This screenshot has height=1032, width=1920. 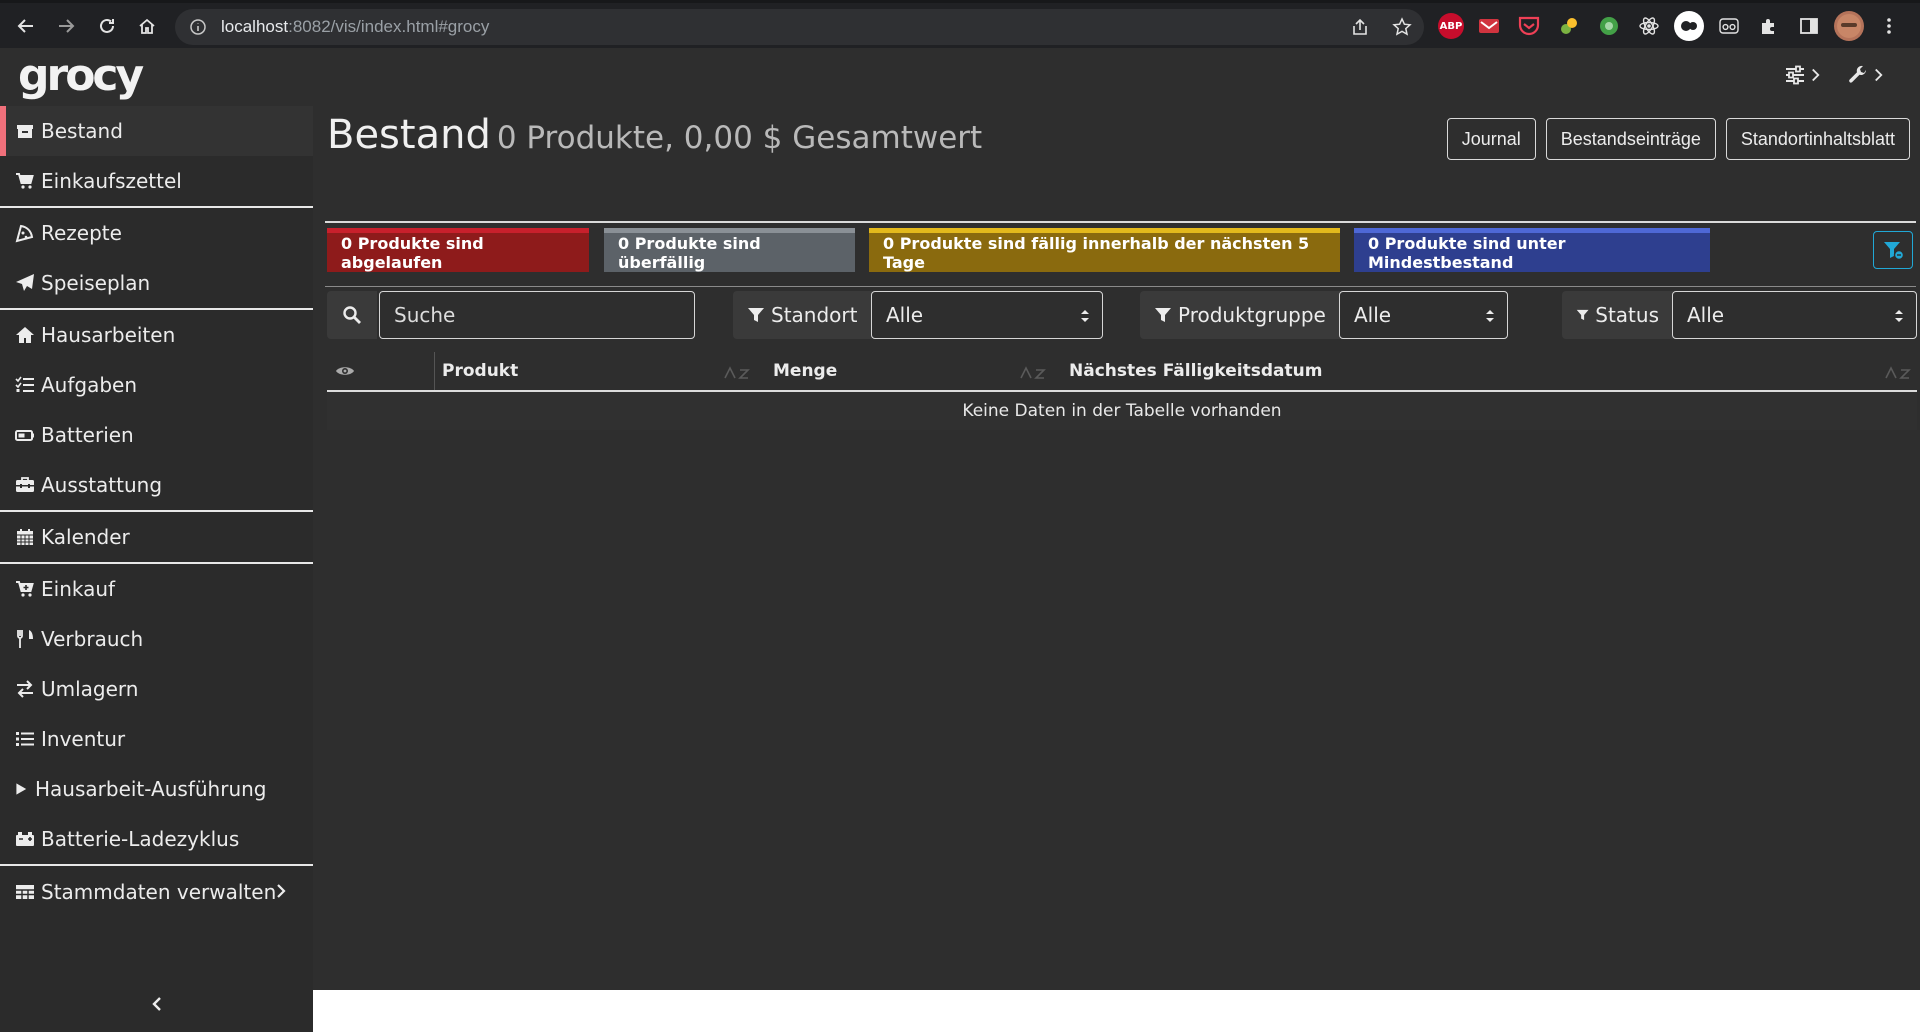 What do you see at coordinates (1858, 74) in the screenshot?
I see `wrench-icon` at bounding box center [1858, 74].